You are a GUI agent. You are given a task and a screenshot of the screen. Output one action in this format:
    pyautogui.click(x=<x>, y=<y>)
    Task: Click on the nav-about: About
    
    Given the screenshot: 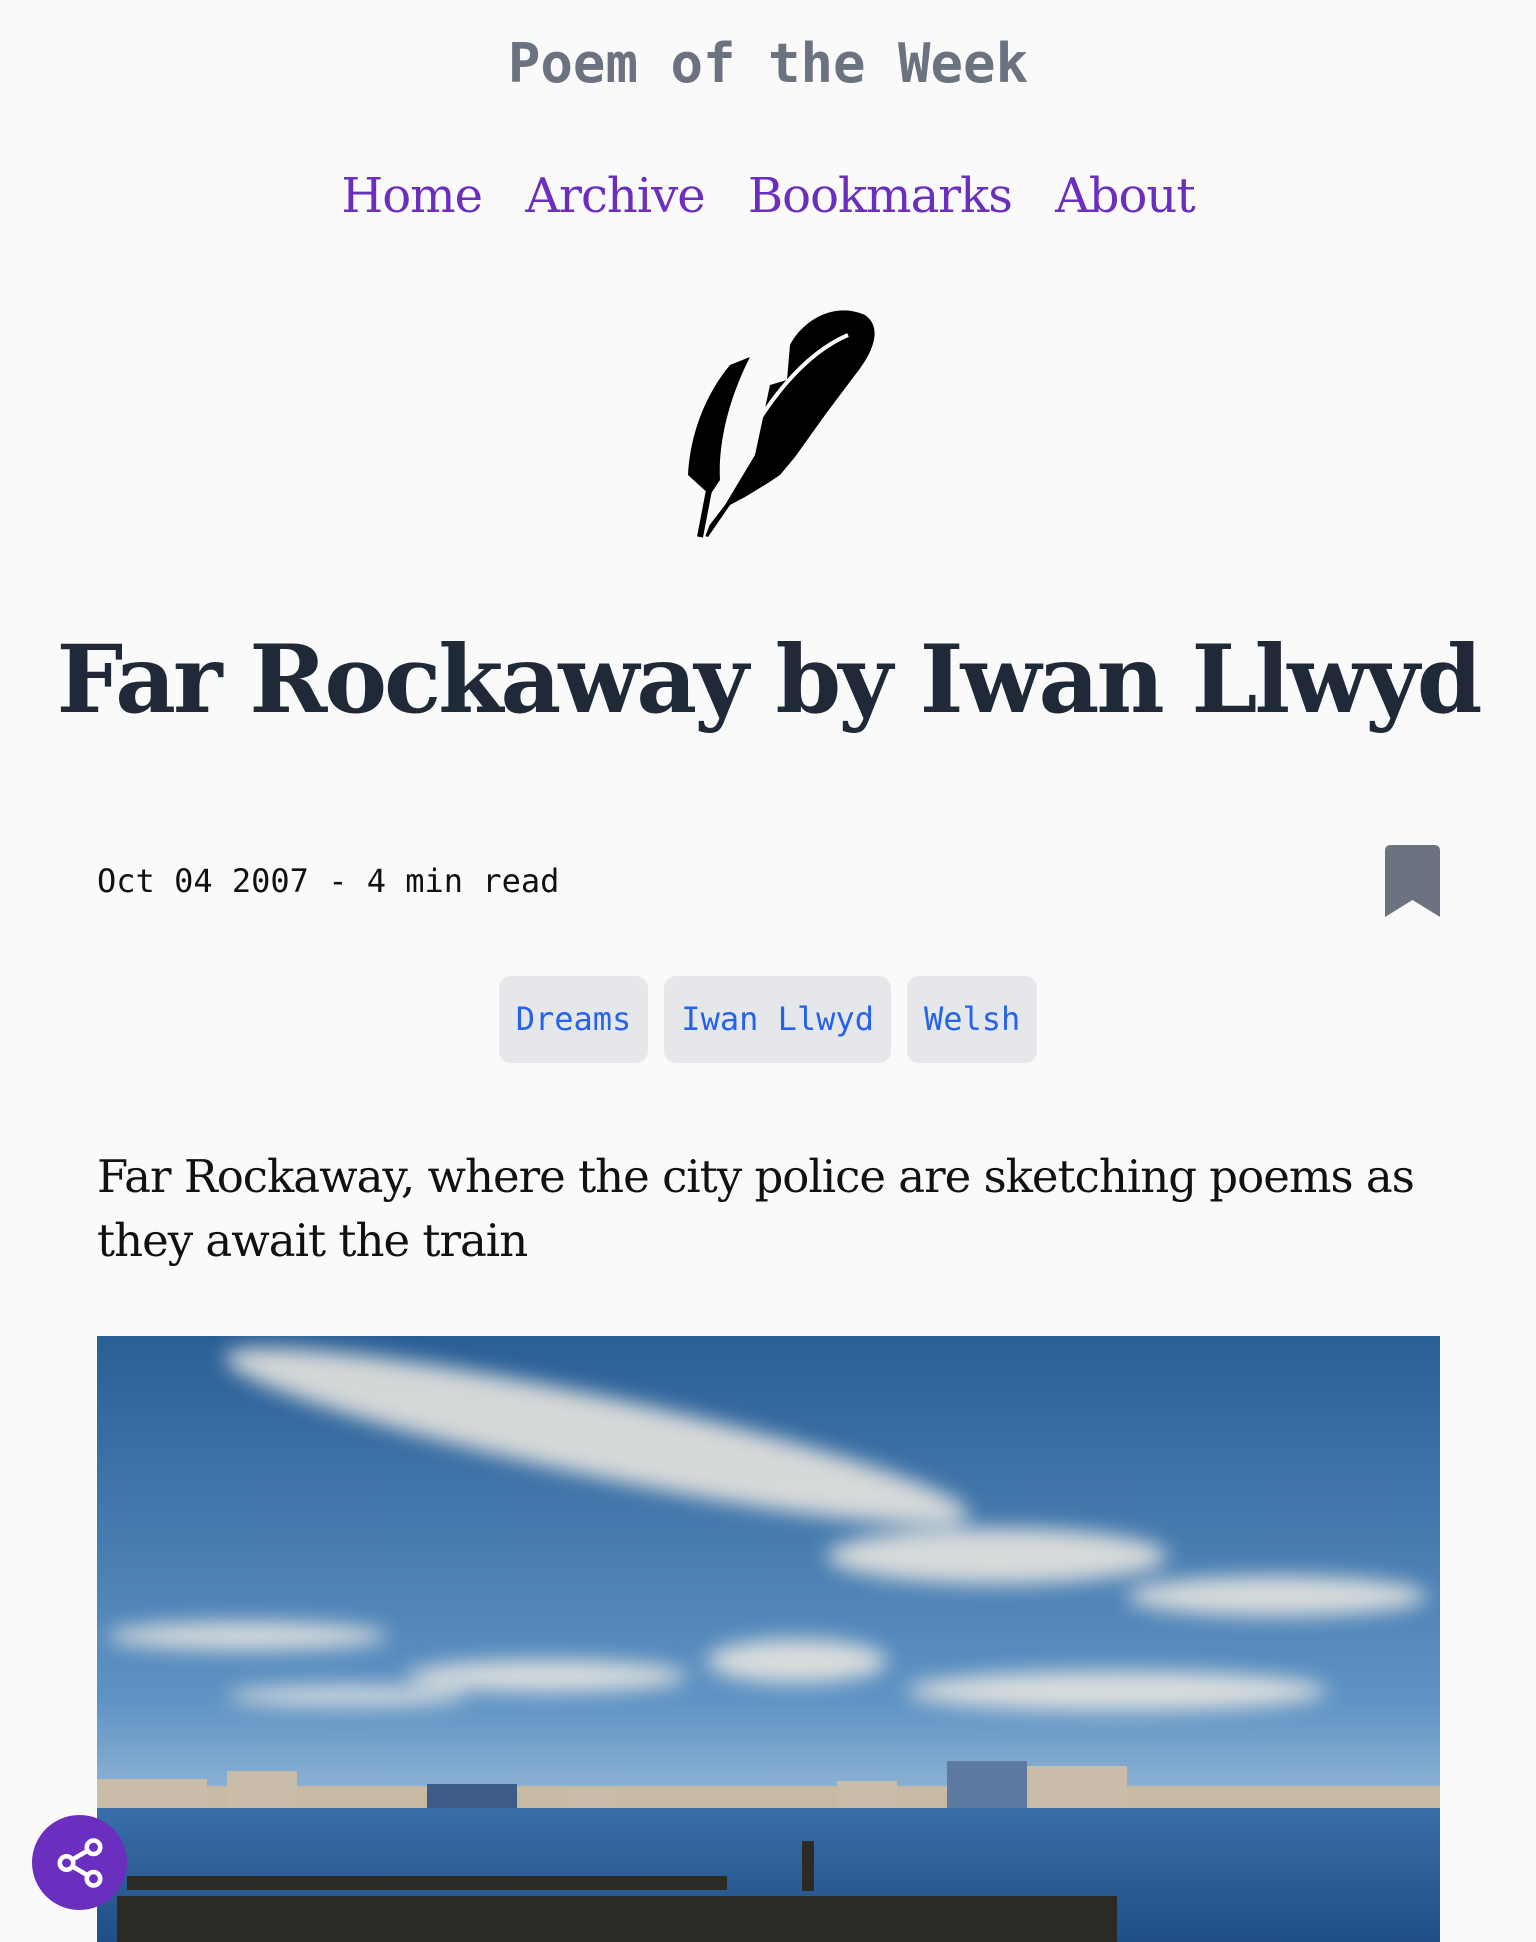 What is the action you would take?
    pyautogui.click(x=1125, y=196)
    